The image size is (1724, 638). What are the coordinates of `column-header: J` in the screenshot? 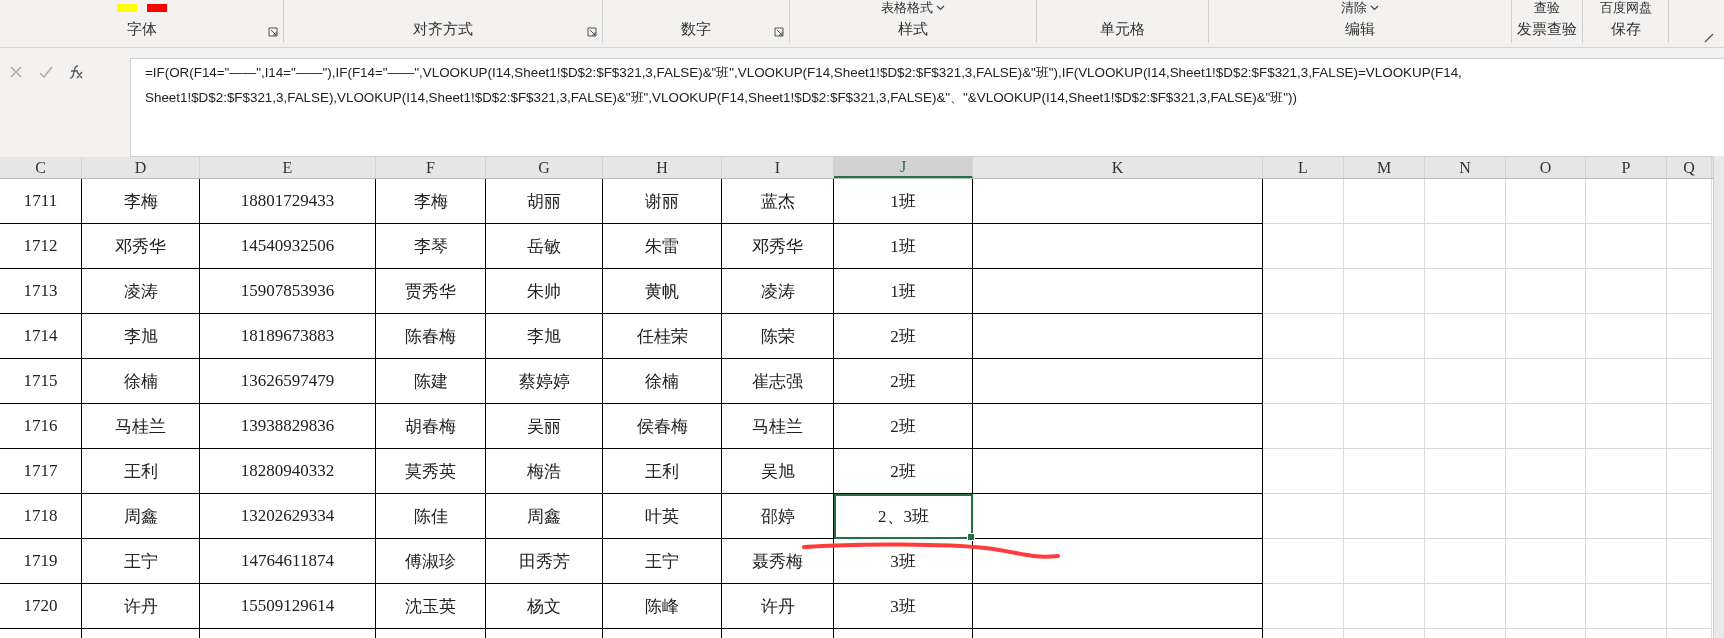 It's located at (903, 167).